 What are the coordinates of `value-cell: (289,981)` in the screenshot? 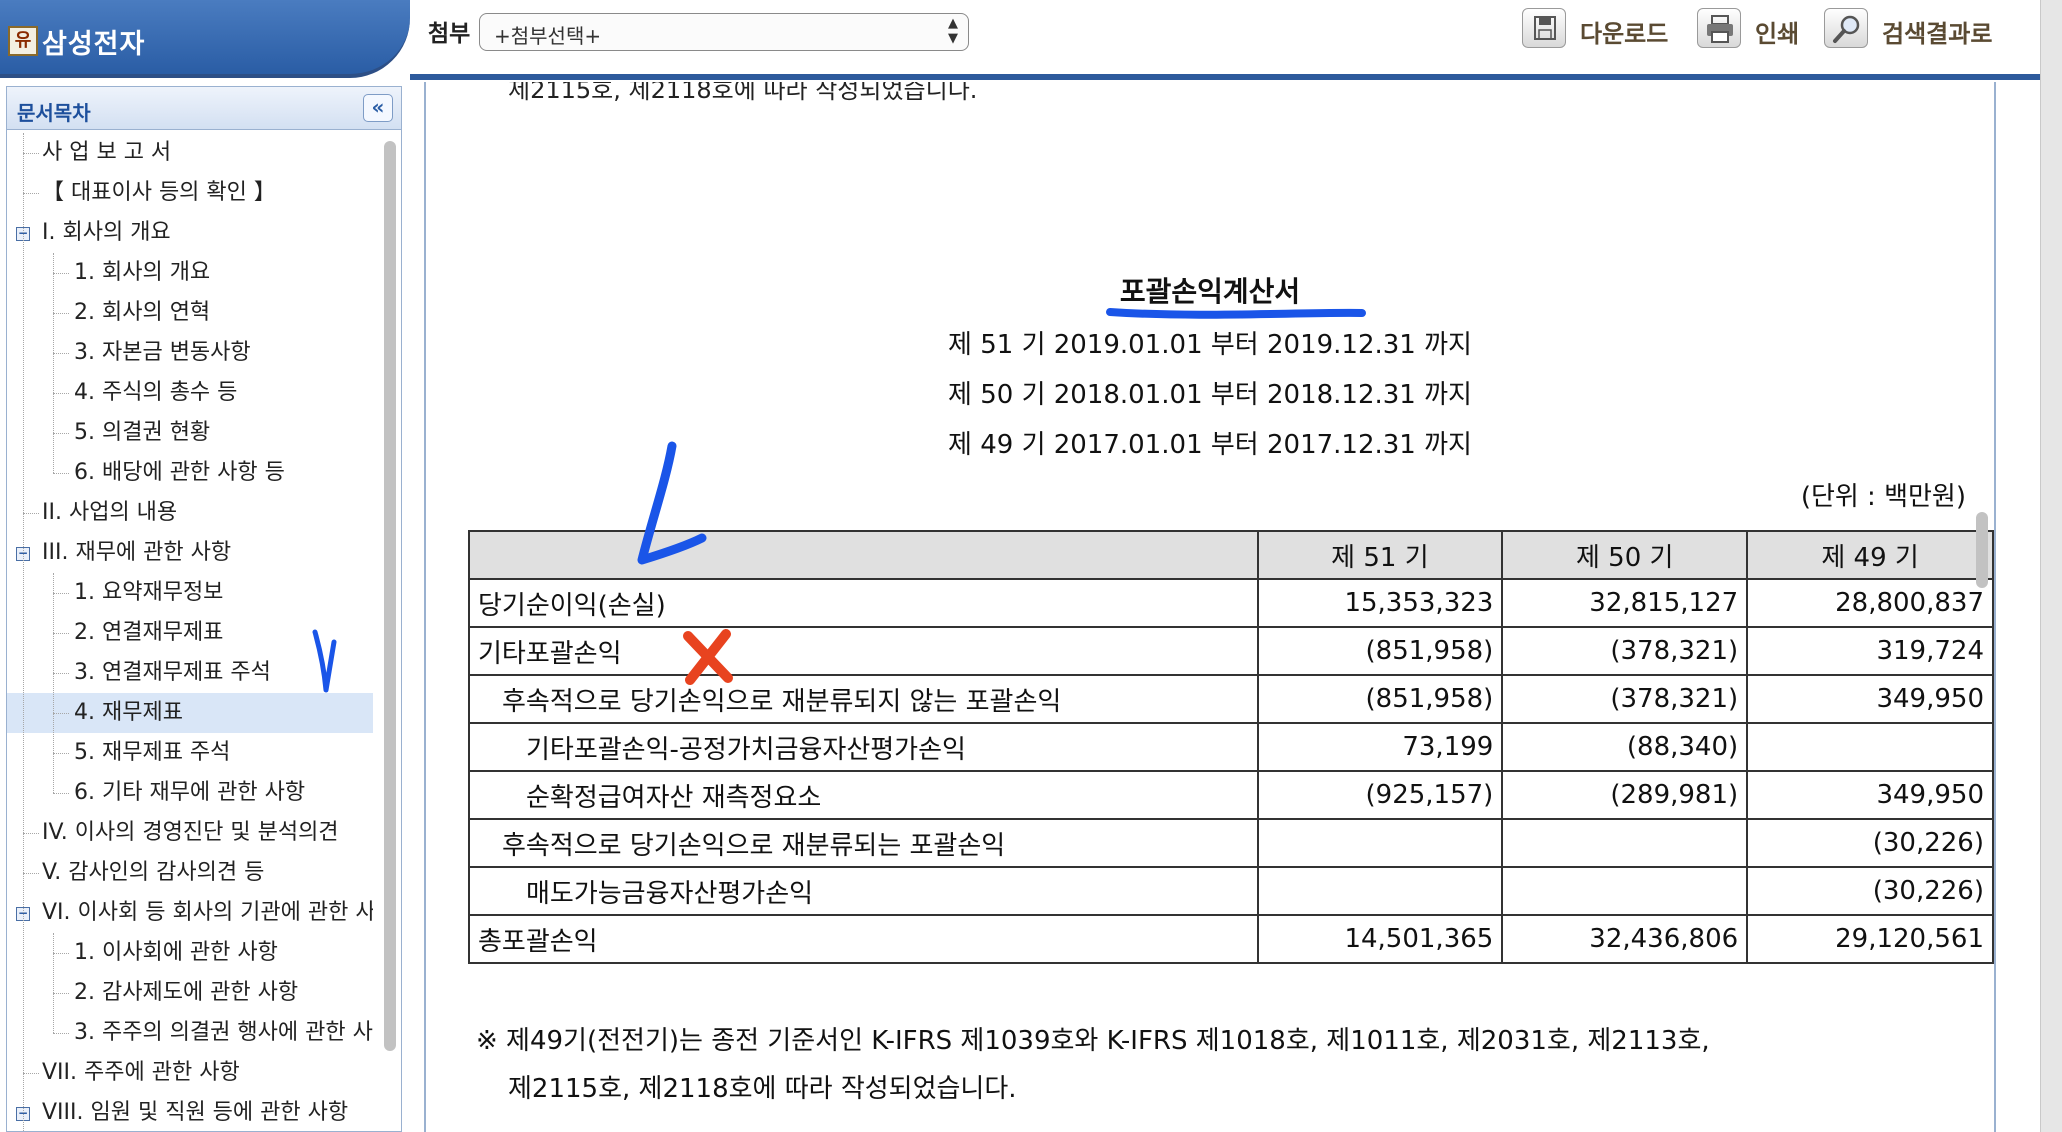 It's located at (1625, 795).